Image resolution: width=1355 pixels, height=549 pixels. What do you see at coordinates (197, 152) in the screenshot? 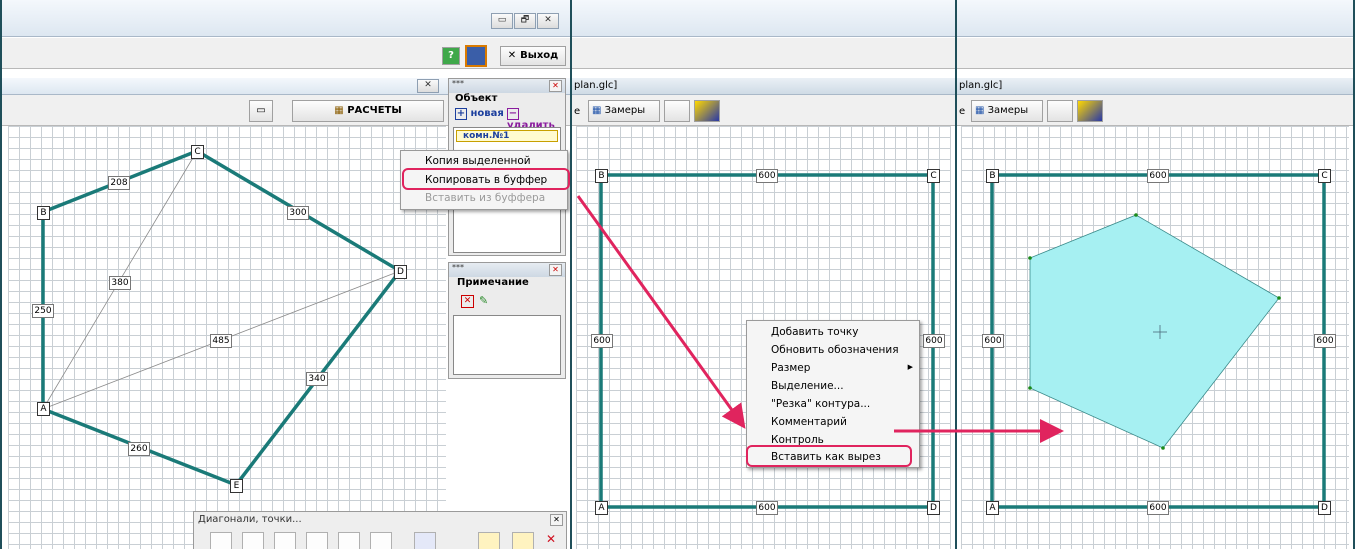
I see `vertex-label-c: C` at bounding box center [197, 152].